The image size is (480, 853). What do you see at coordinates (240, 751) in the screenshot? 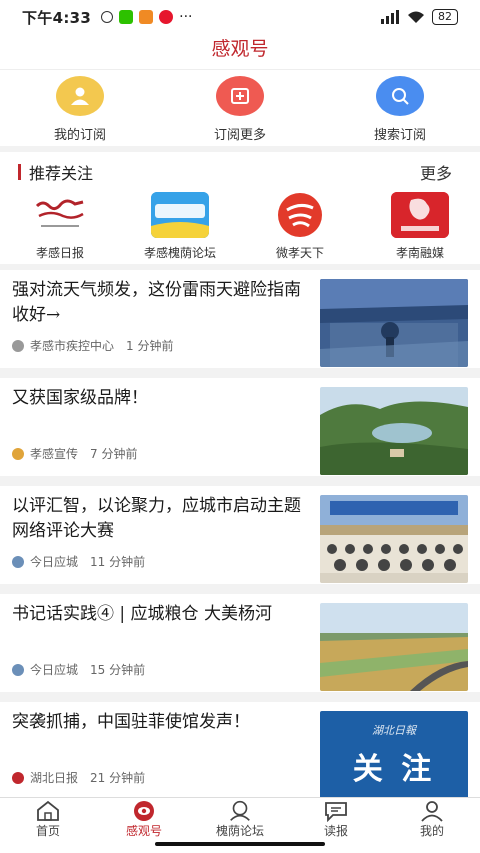
I see `news-item: 突袭抓捕，中国驻菲使馆发声！ 湖北日报 21 分钟前 湖北日報 关 注` at bounding box center [240, 751].